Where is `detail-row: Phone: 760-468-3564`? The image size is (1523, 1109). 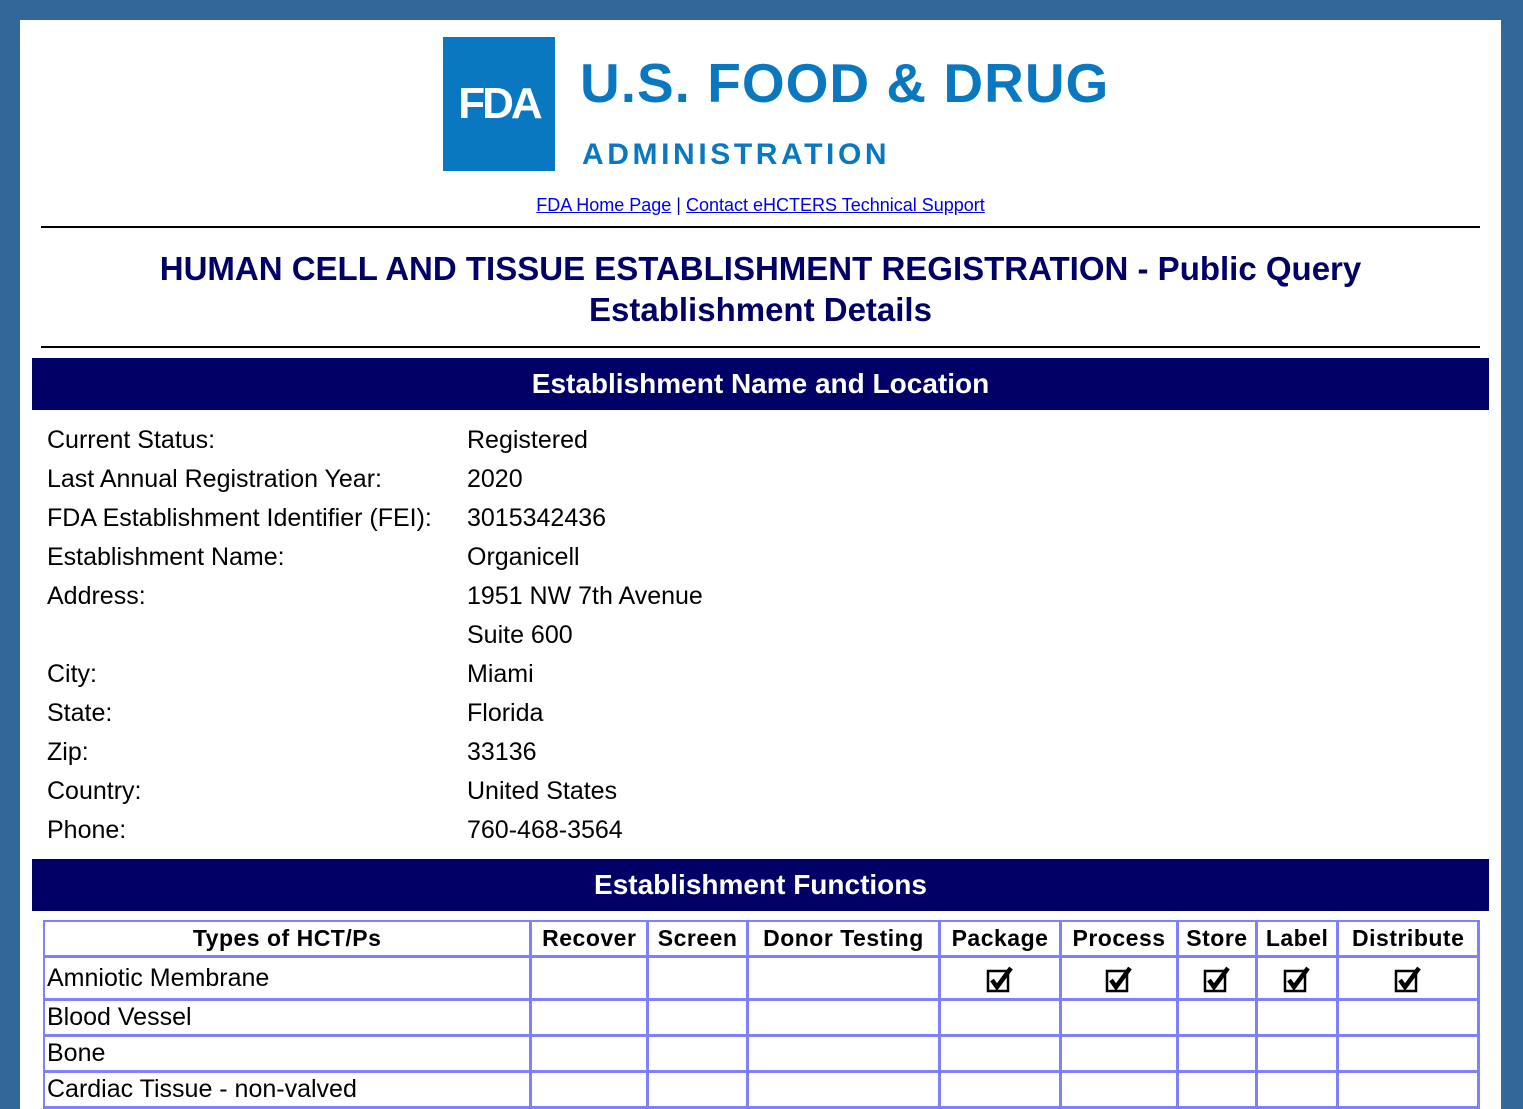
detail-row: Phone: 760-468-3564 is located at coordinates (375, 830).